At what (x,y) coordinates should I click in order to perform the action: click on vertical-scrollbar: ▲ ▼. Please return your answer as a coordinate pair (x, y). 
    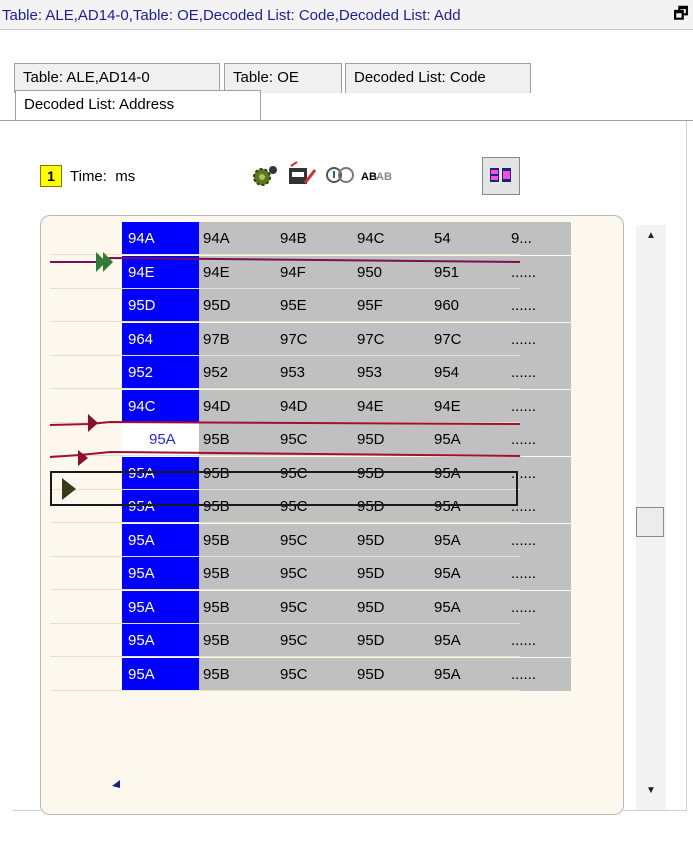
    Looking at the image, I should click on (651, 517).